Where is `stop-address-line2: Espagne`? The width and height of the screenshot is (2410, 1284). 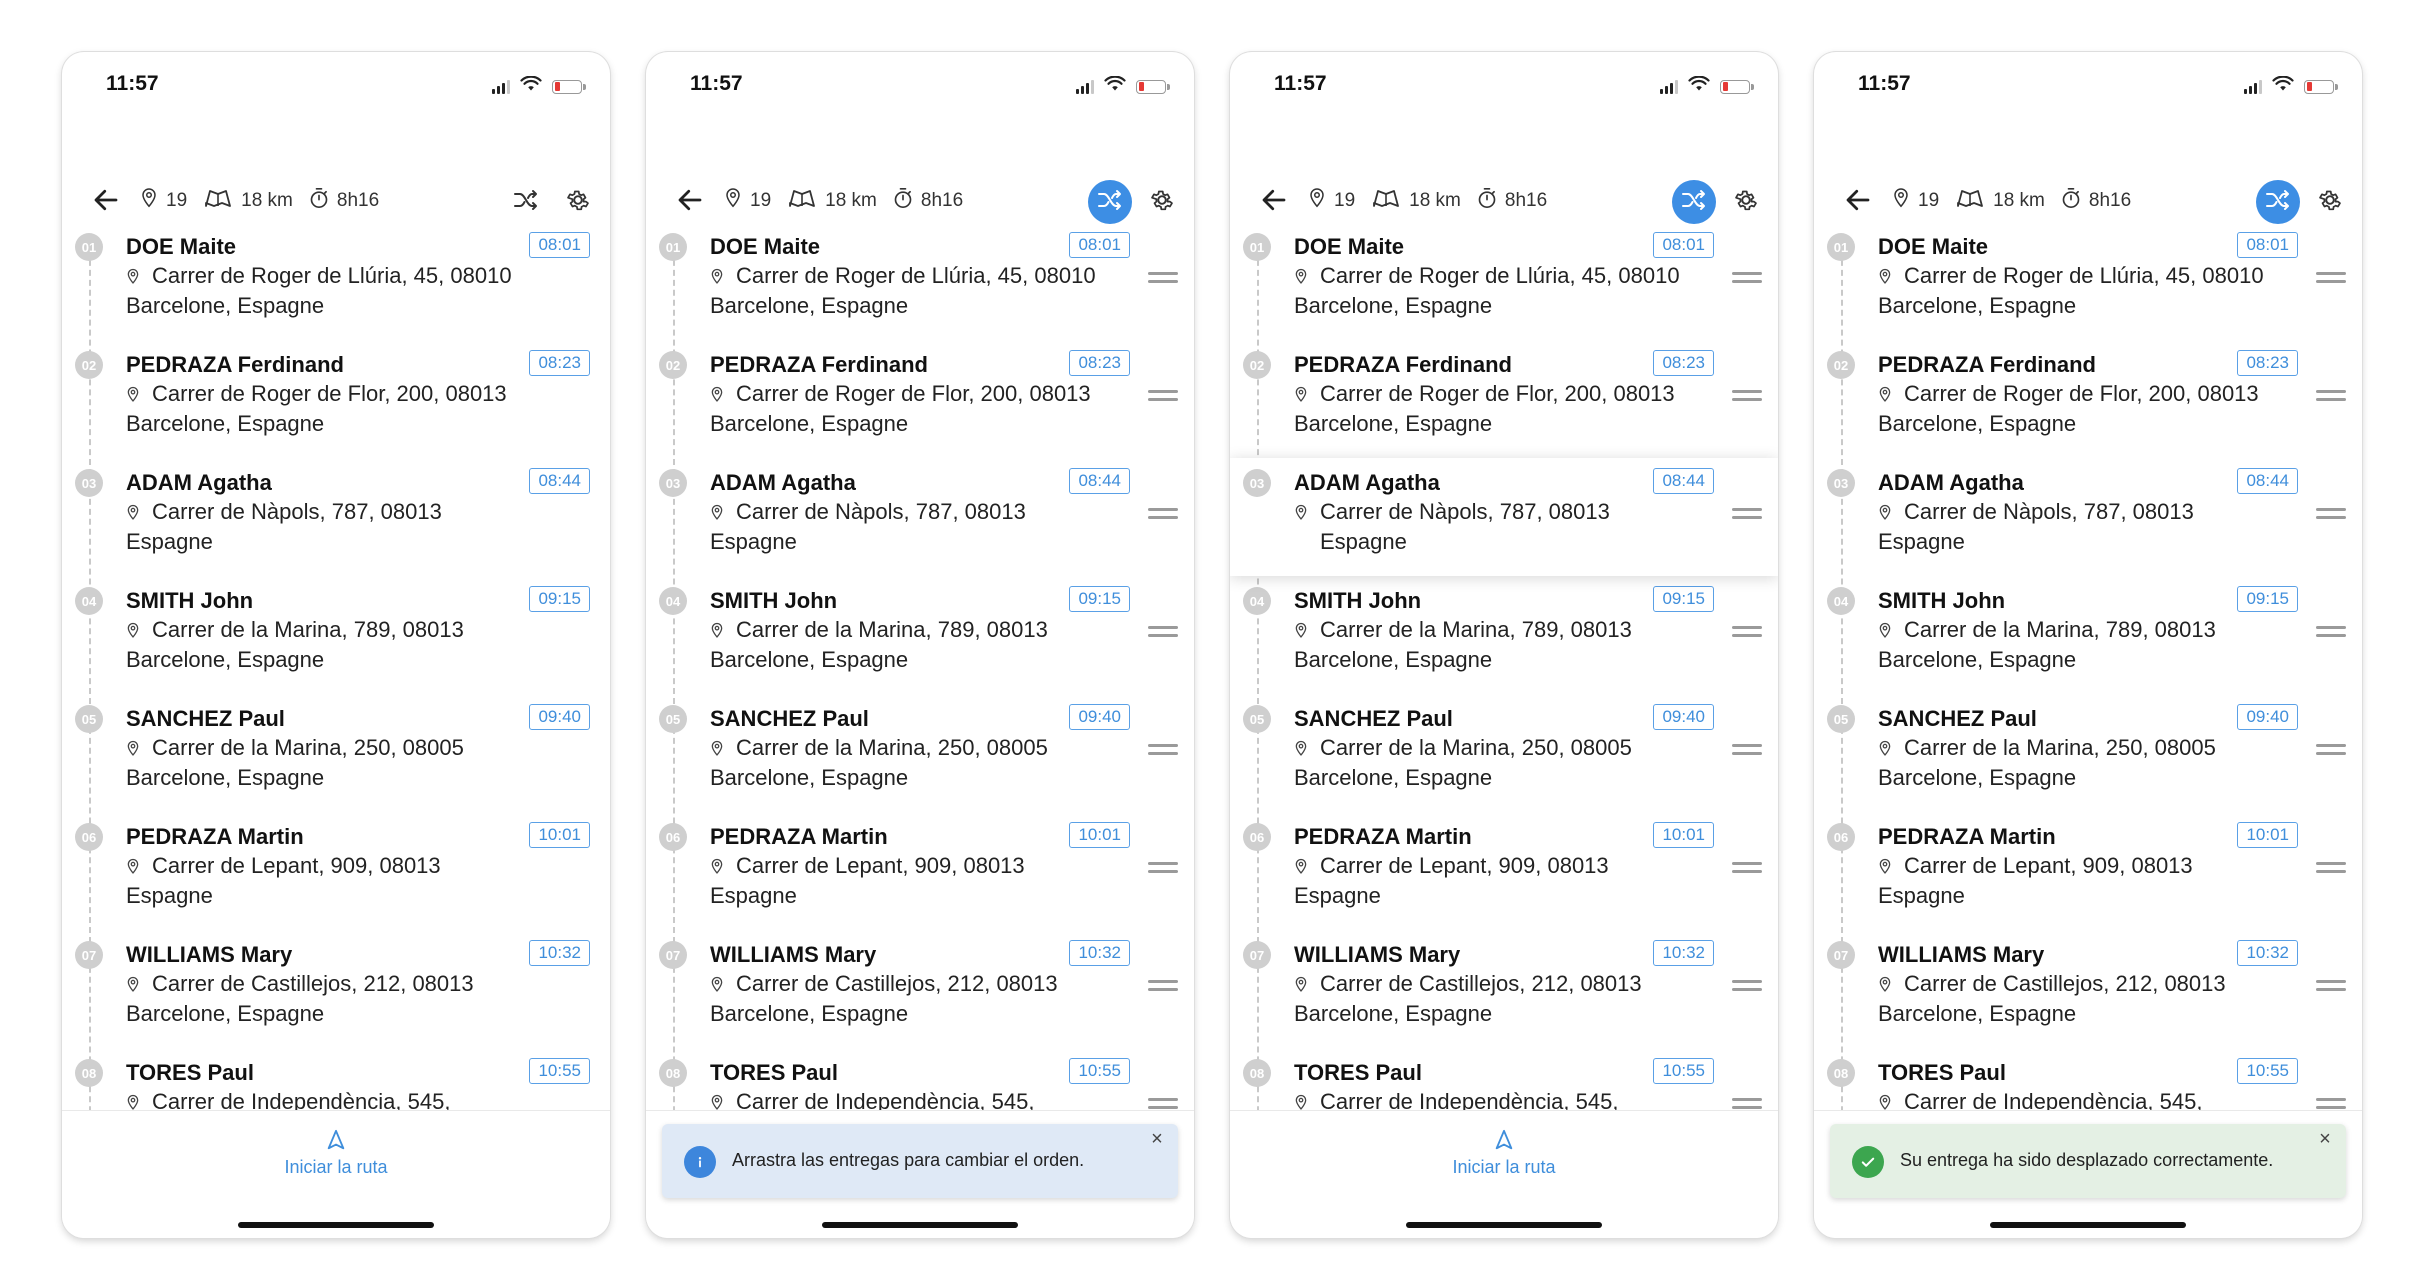
stop-address-line2: Espagne is located at coordinates (753, 541).